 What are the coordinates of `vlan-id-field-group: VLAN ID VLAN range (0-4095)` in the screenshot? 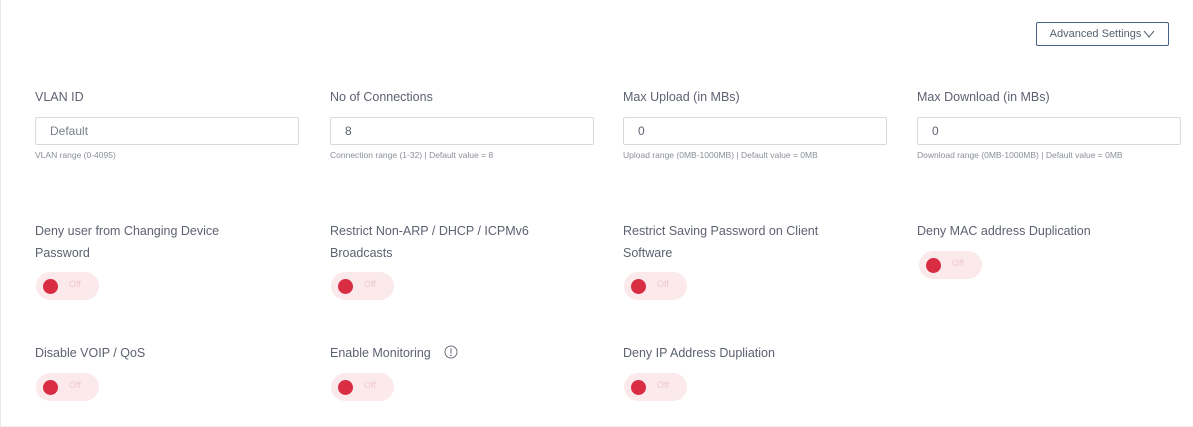 It's located at (167, 125).